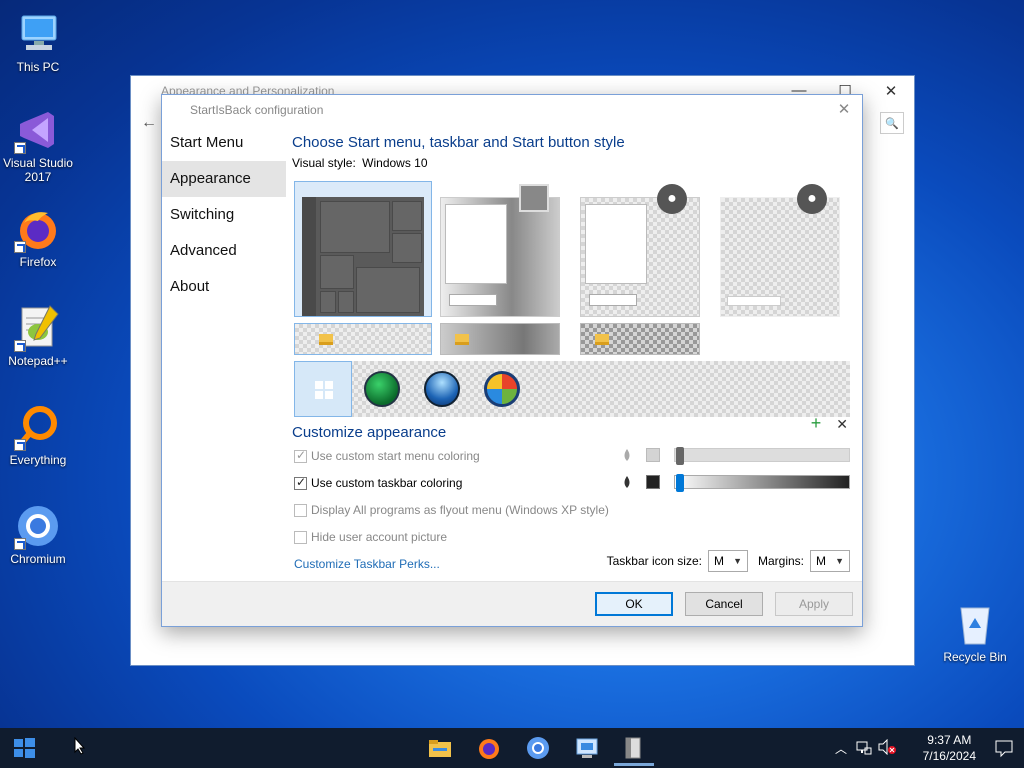  I want to click on size-controls: Taskbar icon size: M ▼ Margins: M ▼, so click(728, 561).